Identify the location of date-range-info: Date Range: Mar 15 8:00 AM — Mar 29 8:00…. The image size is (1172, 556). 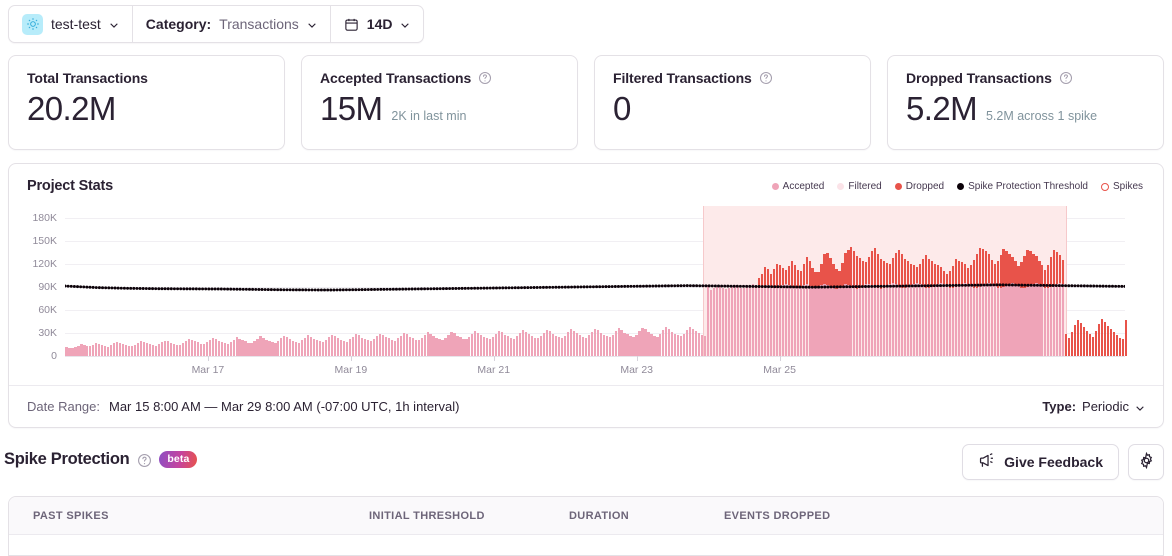
(243, 406).